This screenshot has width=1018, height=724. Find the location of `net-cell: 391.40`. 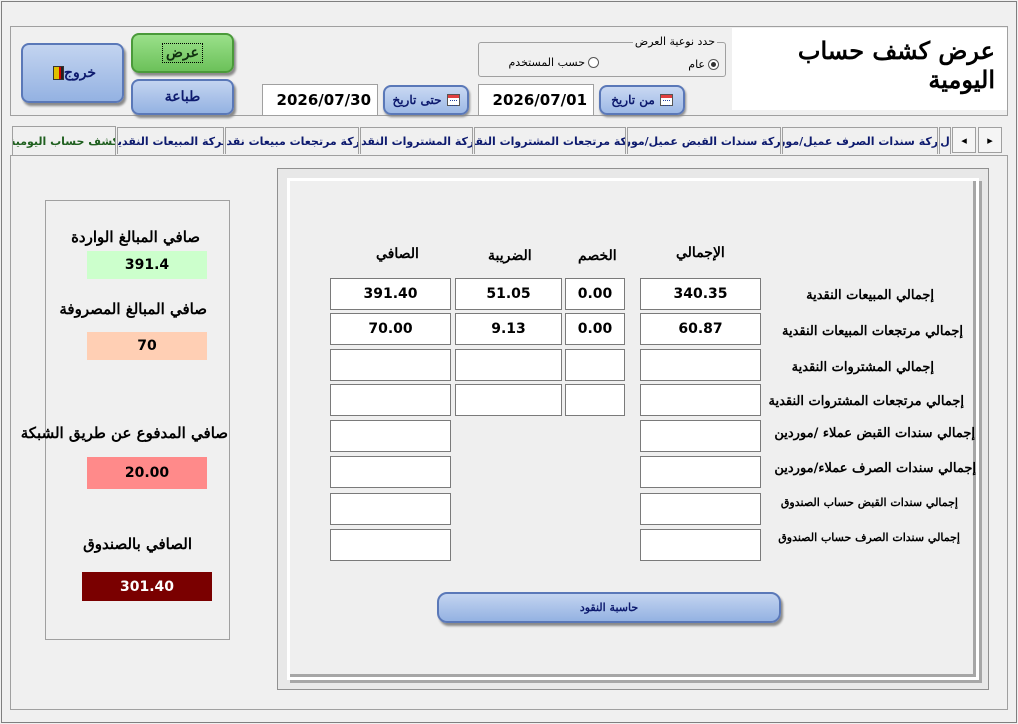

net-cell: 391.40 is located at coordinates (390, 294).